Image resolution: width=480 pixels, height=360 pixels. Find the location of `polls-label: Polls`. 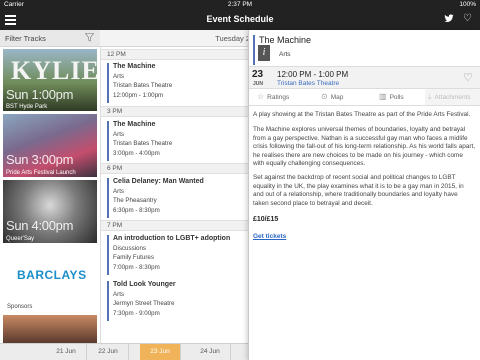

polls-label: Polls is located at coordinates (396, 97).